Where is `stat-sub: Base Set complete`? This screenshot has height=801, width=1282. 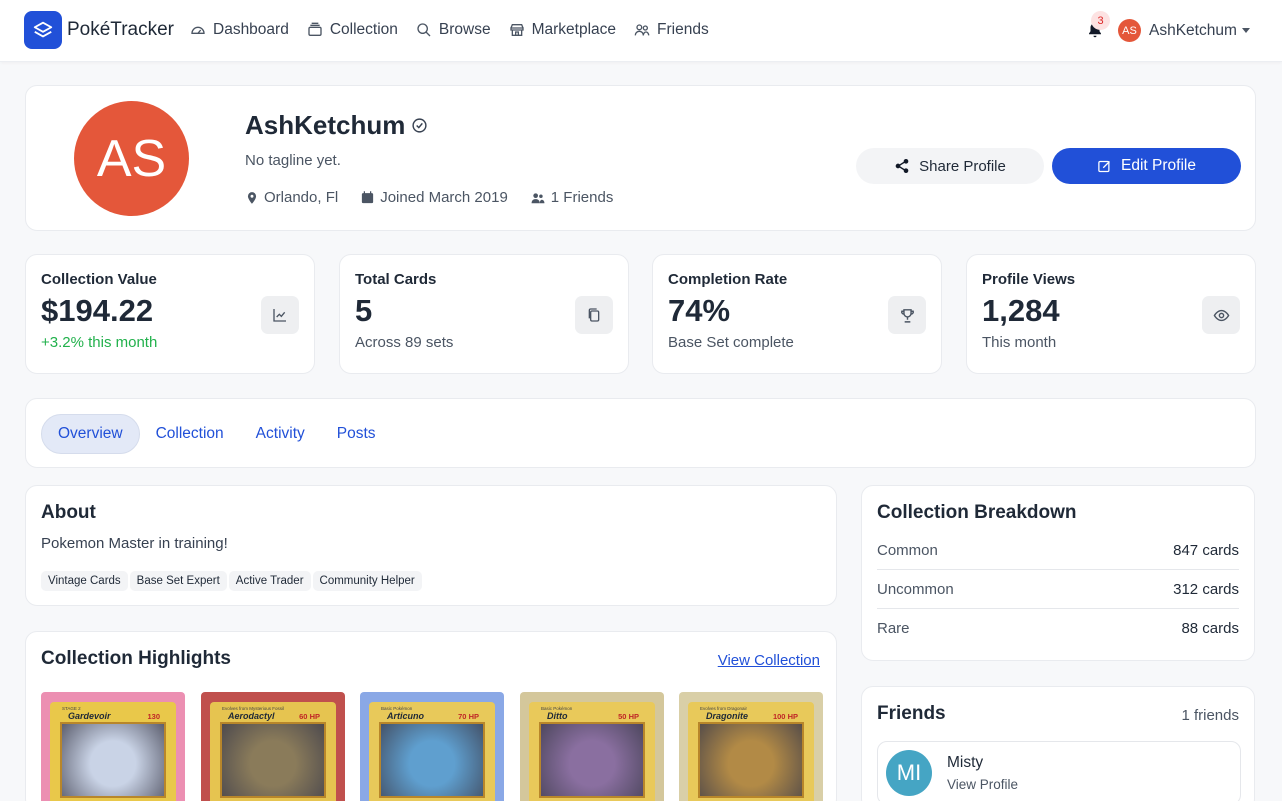 stat-sub: Base Set complete is located at coordinates (731, 342).